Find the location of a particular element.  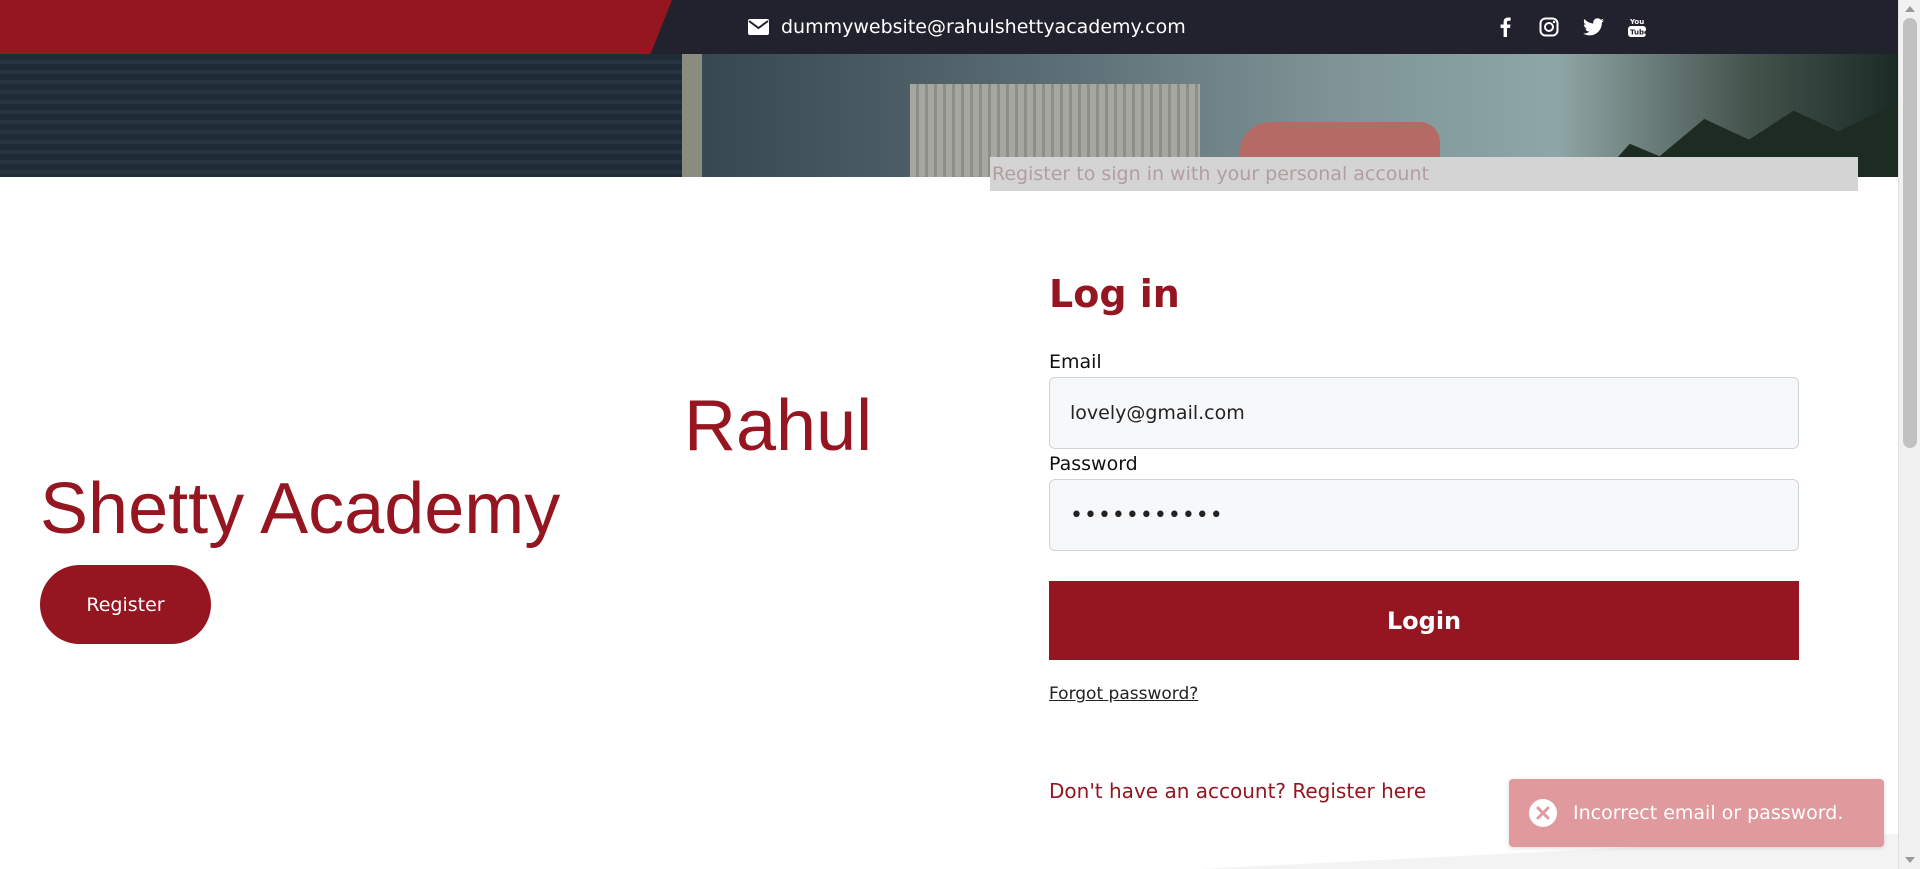

brand-name-line1: Rahul is located at coordinates (778, 426).